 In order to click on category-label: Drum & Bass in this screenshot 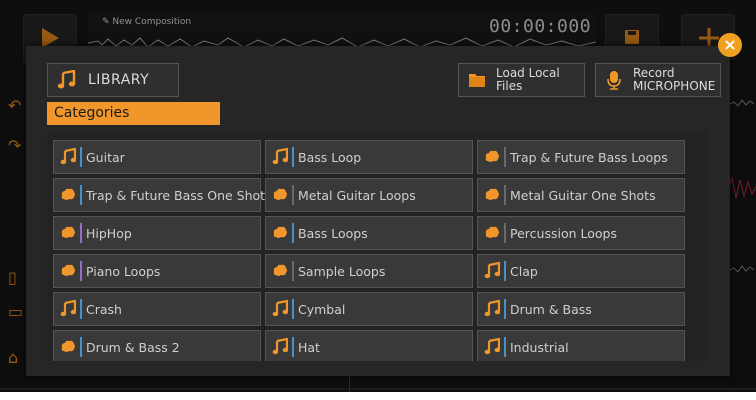, I will do `click(551, 309)`.